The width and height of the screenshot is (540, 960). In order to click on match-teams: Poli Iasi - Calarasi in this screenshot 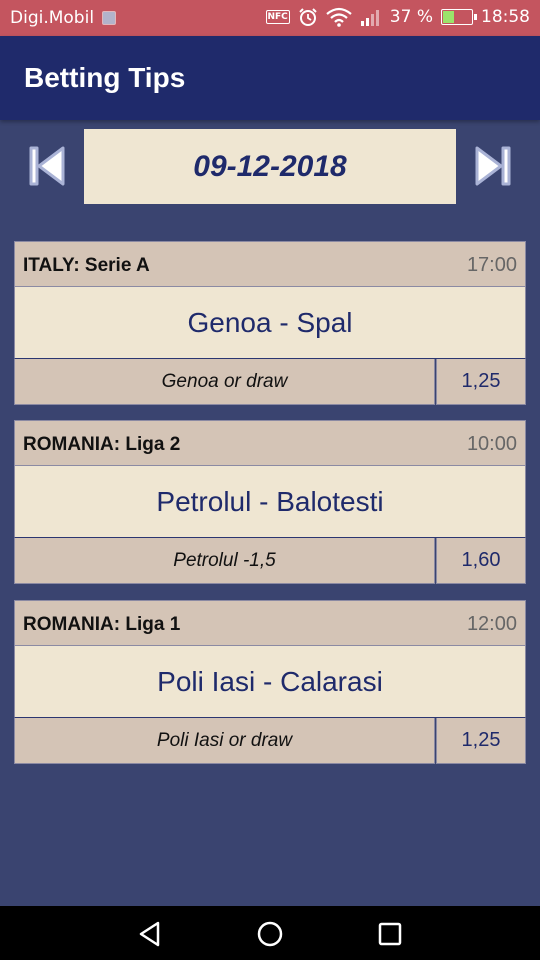, I will do `click(270, 682)`.